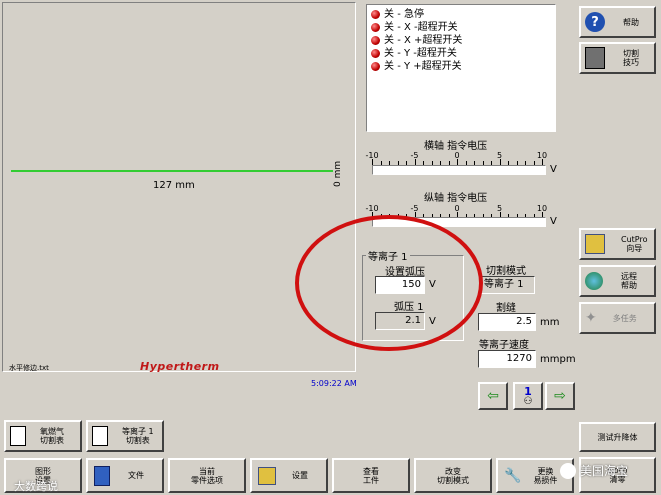 The image size is (661, 495). Describe the element at coordinates (631, 58) in the screenshot. I see `cut-tips-label: 切割 技巧` at that location.